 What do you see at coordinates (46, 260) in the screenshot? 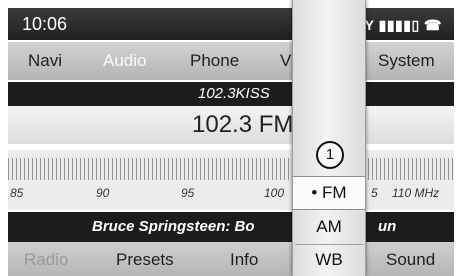
I see `bottom-item-radio: Radio` at bounding box center [46, 260].